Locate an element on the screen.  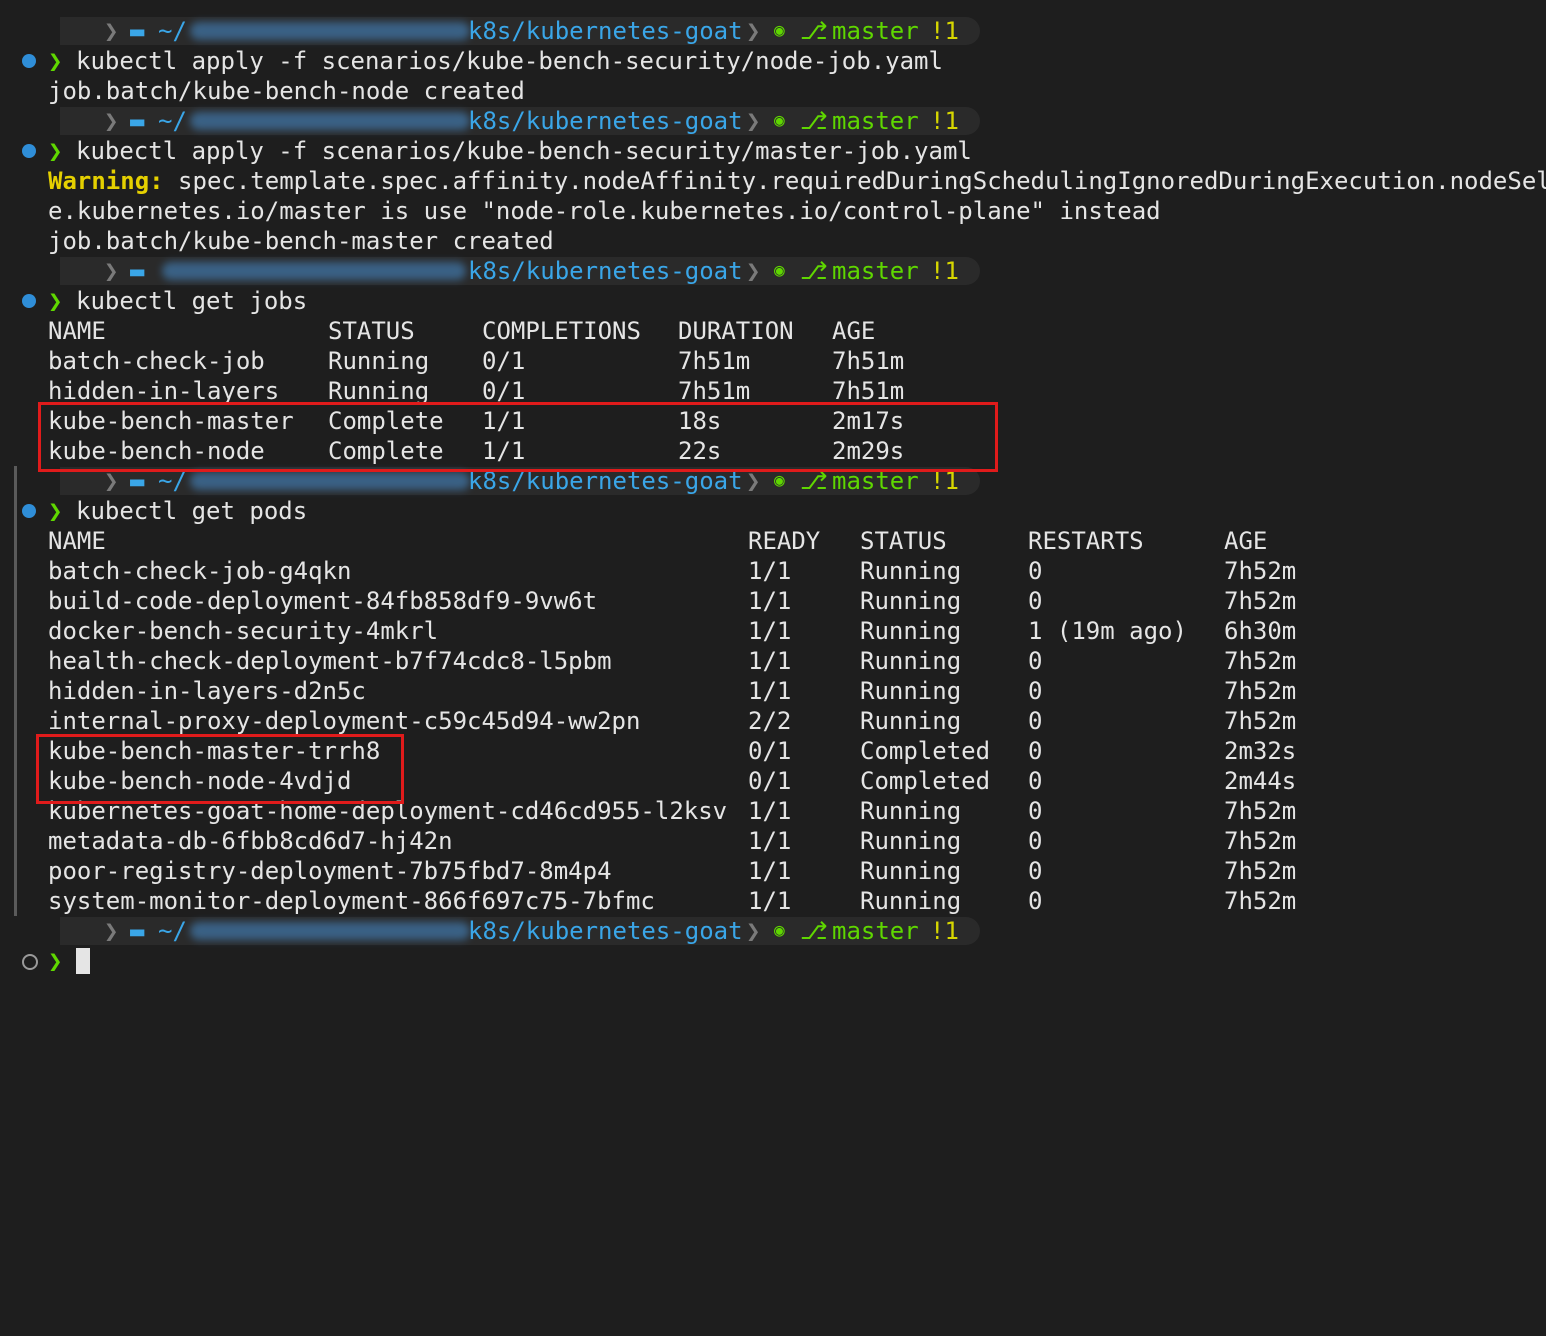
prompt-bar: ❯ ▬ k8s/kubernetes-goat ❯ ◉ ⎇ master !1 is located at coordinates (500, 271).